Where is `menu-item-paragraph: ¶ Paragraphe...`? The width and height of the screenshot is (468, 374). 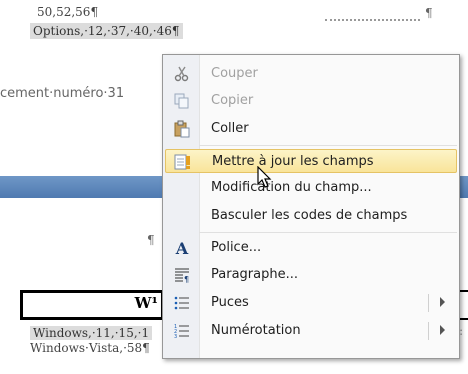
menu-item-paragraph: ¶ Paragraphe... is located at coordinates (311, 275).